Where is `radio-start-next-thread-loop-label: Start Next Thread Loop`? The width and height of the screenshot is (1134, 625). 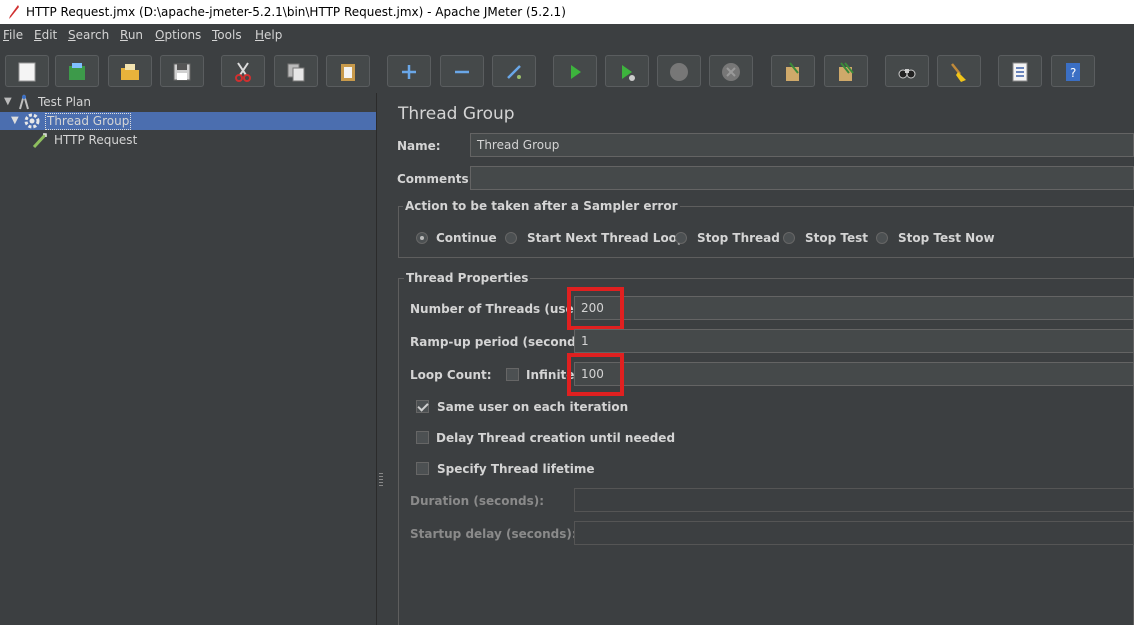
radio-start-next-thread-loop-label: Start Next Thread Loop is located at coordinates (606, 238).